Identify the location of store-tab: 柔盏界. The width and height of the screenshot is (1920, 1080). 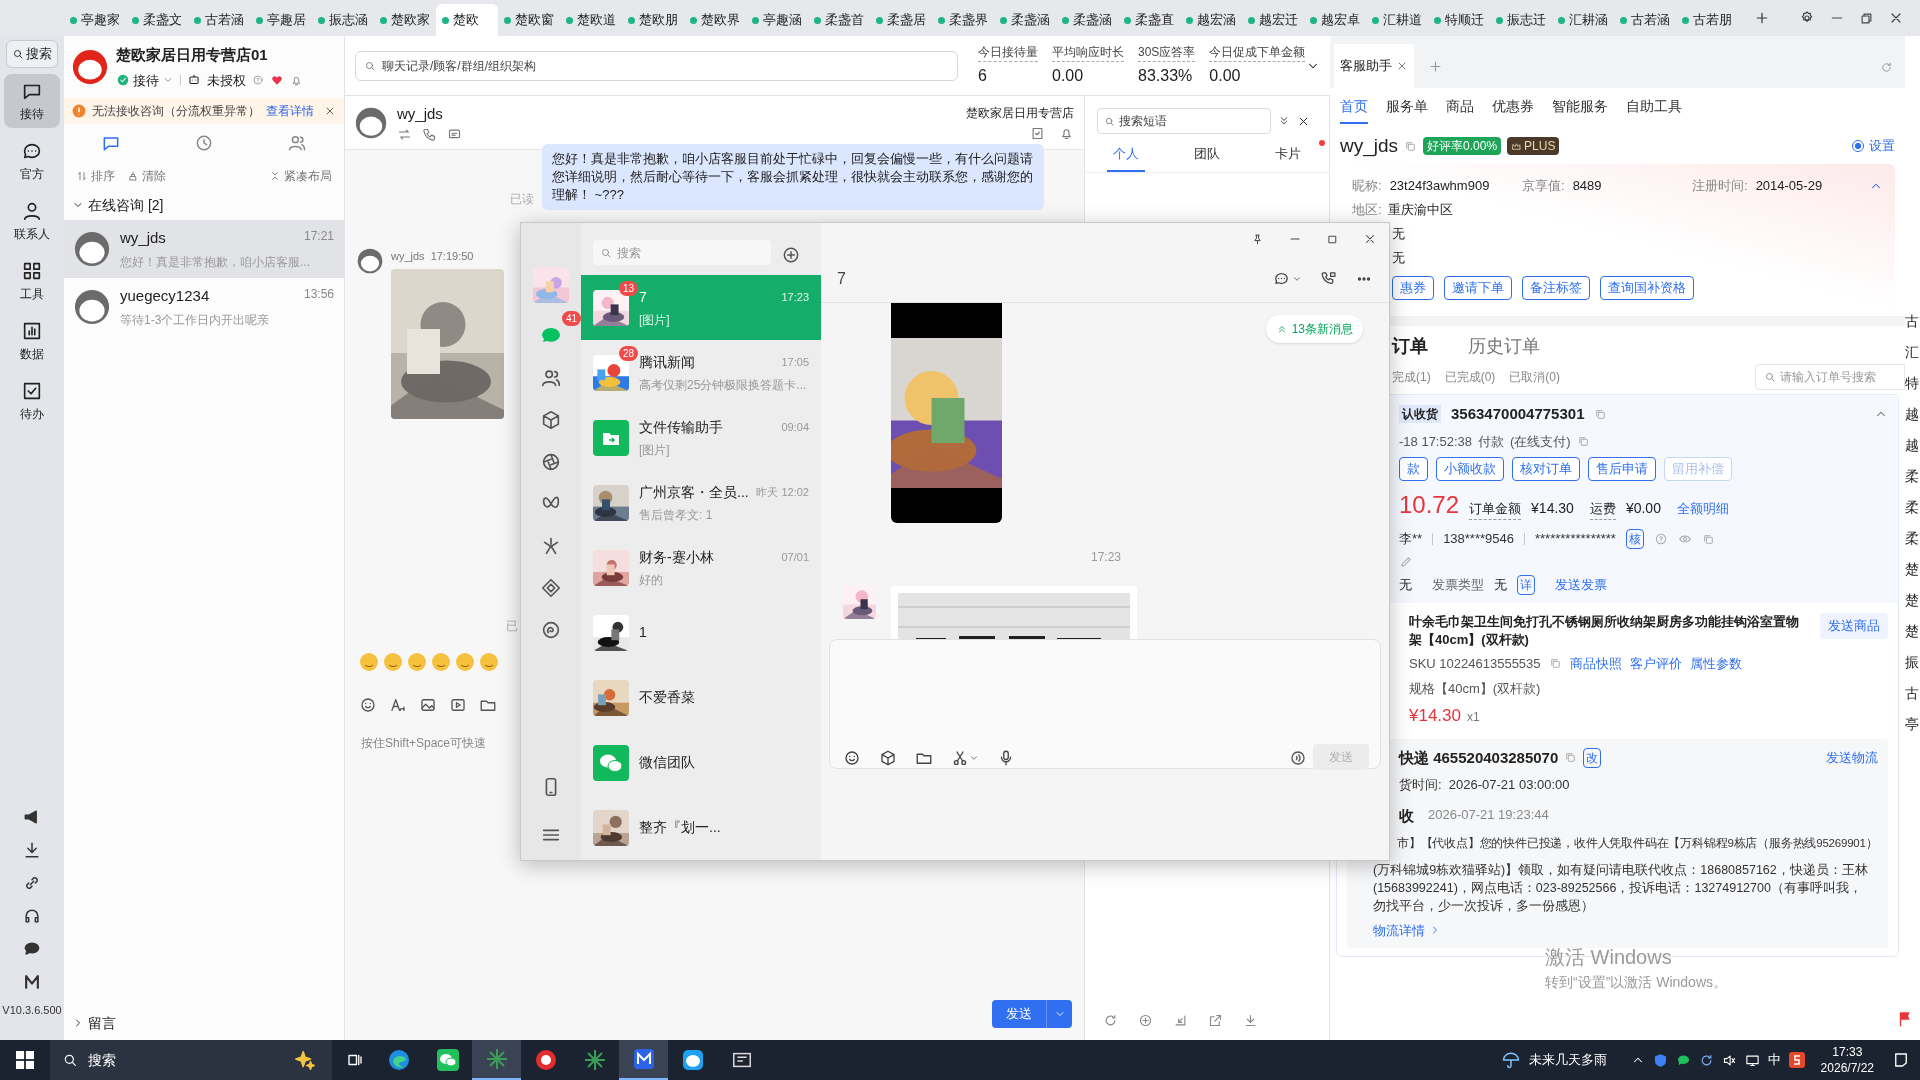
(963, 20).